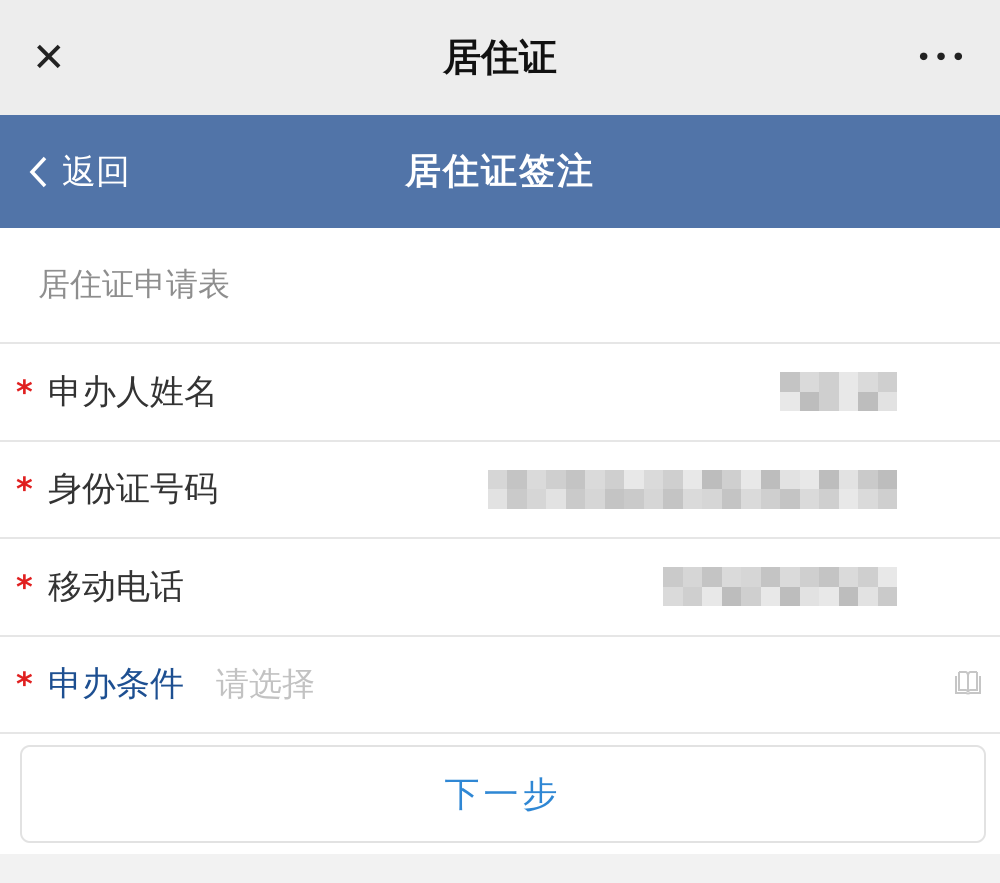  I want to click on window-title: 居住证, so click(500, 57).